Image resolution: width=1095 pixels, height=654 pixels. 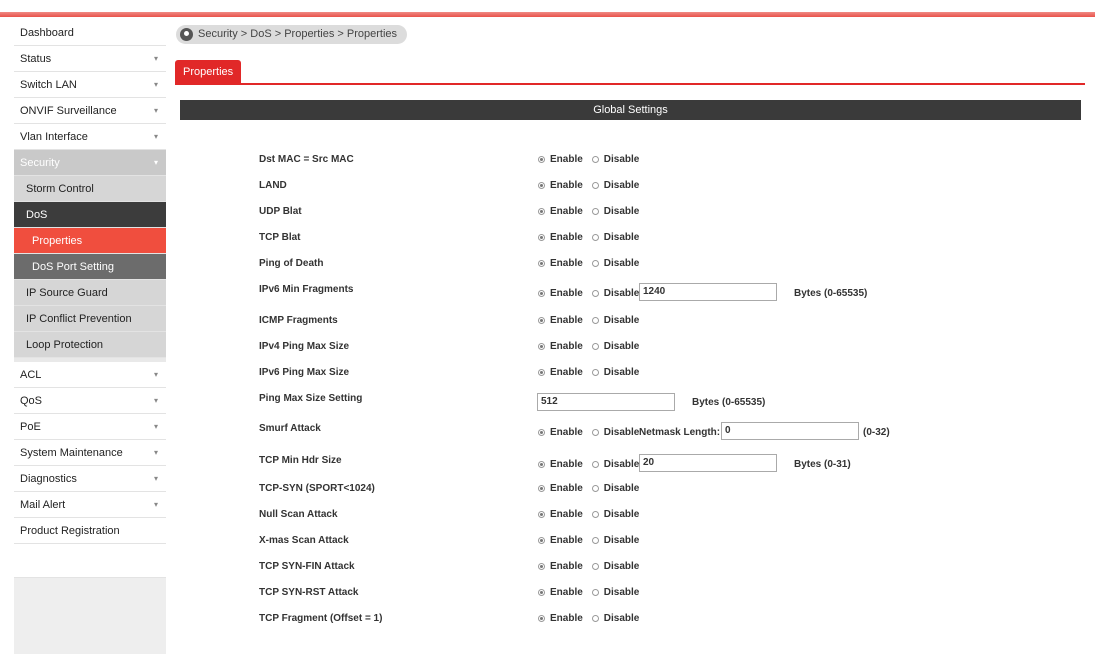 I want to click on tcp-min-hdr-size-input: 20, so click(x=708, y=463).